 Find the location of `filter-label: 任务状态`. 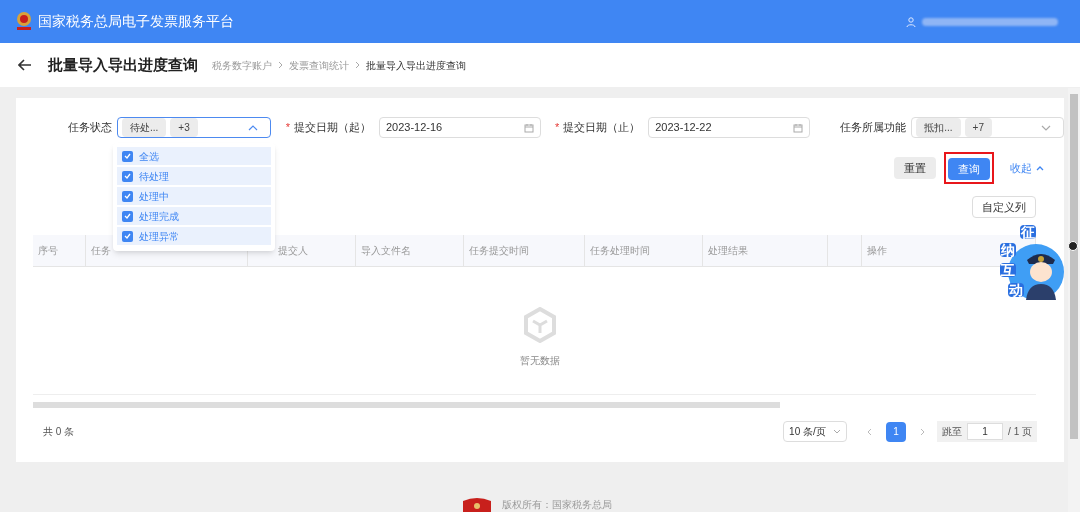

filter-label: 任务状态 is located at coordinates (90, 128).